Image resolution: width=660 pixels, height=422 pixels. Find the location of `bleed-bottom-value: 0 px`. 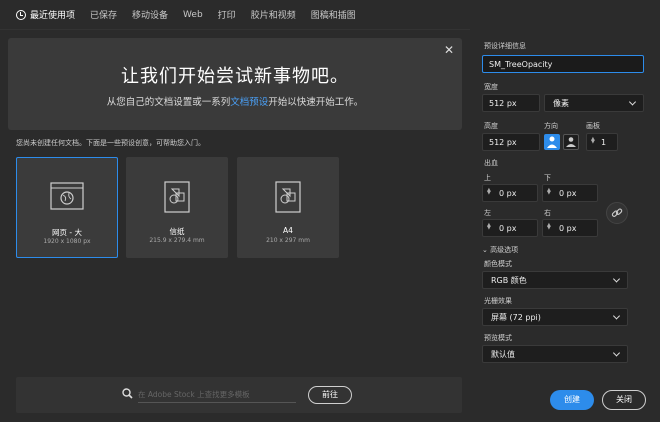

bleed-bottom-value: 0 px is located at coordinates (568, 193).